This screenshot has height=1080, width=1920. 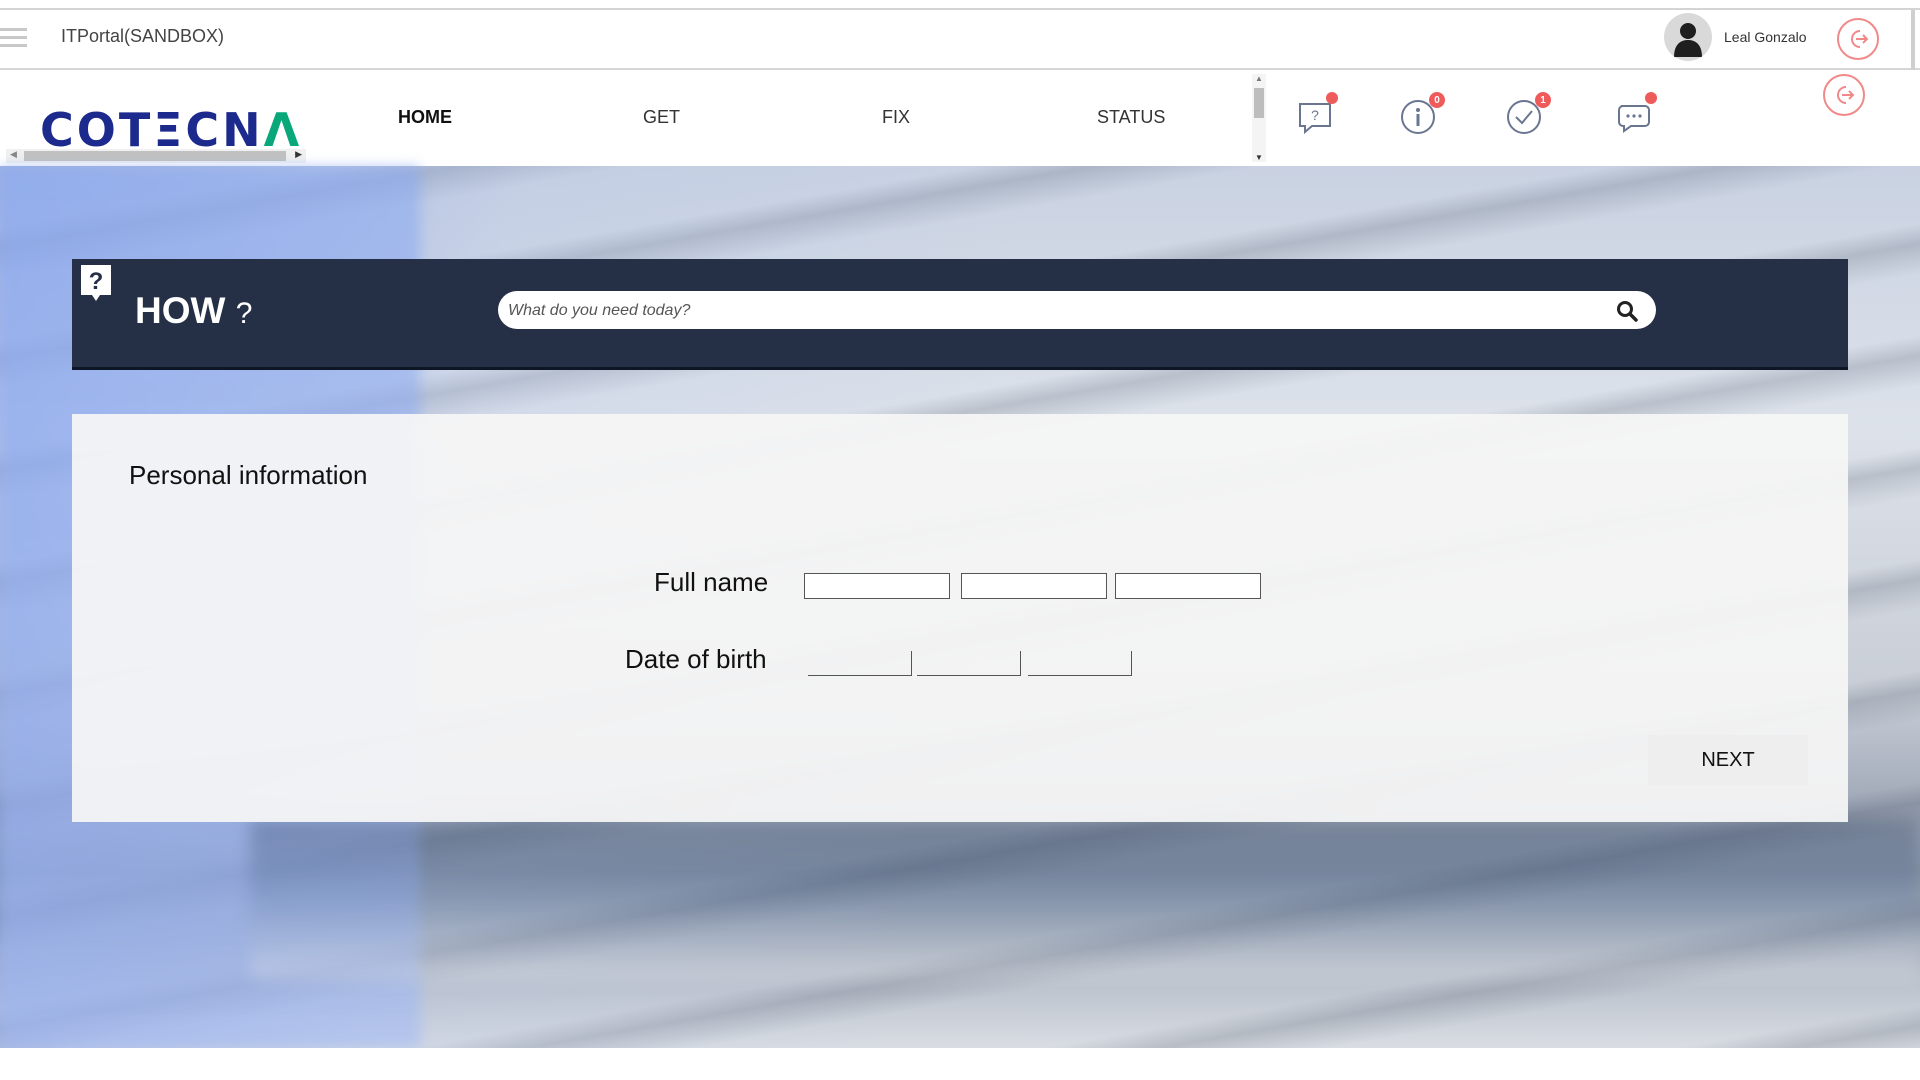 What do you see at coordinates (1034, 586) in the screenshot?
I see `middle-name-field` at bounding box center [1034, 586].